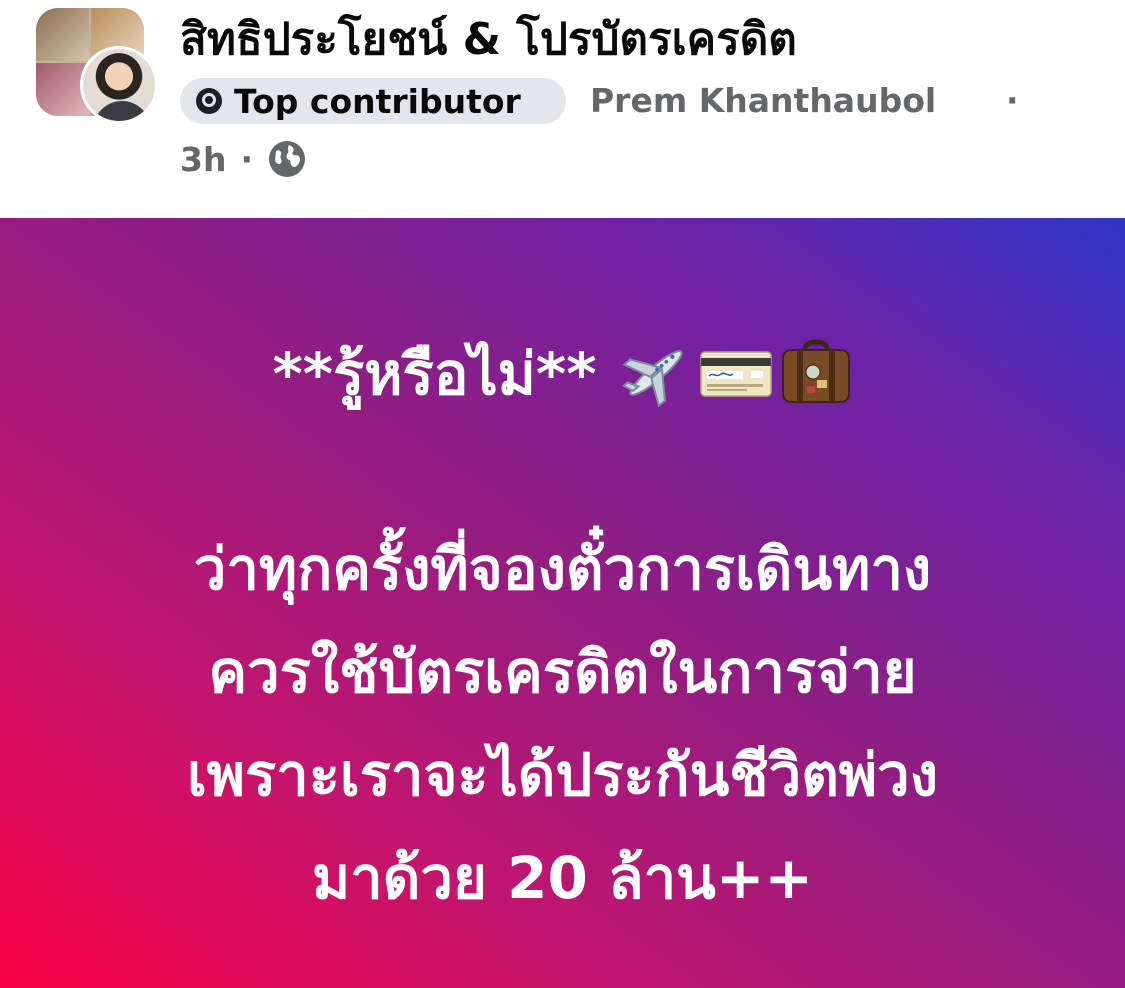 The image size is (1125, 988). I want to click on award-icon, so click(209, 101).